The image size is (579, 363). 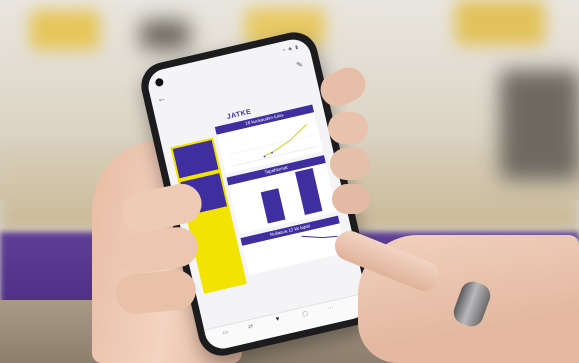 I want to click on nav-item-2: ⇄, so click(x=250, y=326).